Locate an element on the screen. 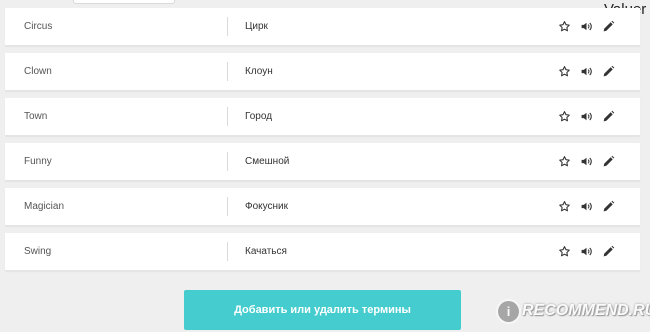 Image resolution: width=650 pixels, height=332 pixels. term-text: Funny is located at coordinates (38, 161).